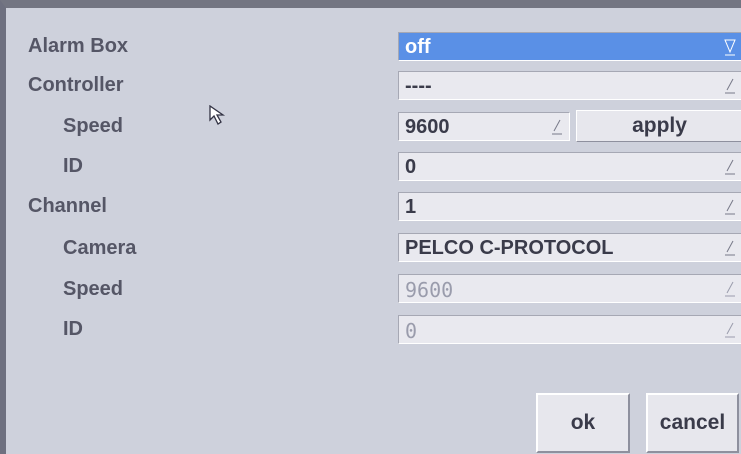  Describe the element at coordinates (411, 207) in the screenshot. I see `channel-value: 1` at that location.